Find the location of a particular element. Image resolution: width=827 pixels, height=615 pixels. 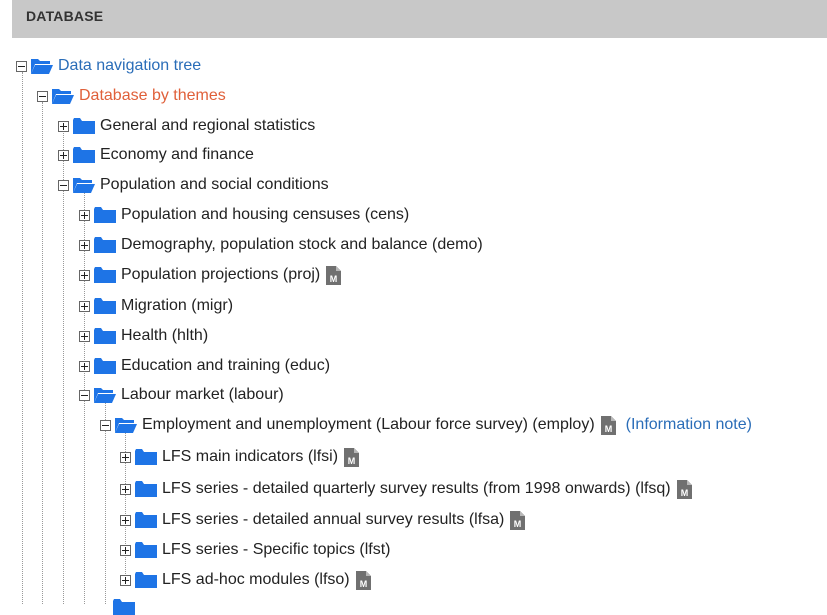

tree-node-hlth: Health (hlth) is located at coordinates (143, 336).